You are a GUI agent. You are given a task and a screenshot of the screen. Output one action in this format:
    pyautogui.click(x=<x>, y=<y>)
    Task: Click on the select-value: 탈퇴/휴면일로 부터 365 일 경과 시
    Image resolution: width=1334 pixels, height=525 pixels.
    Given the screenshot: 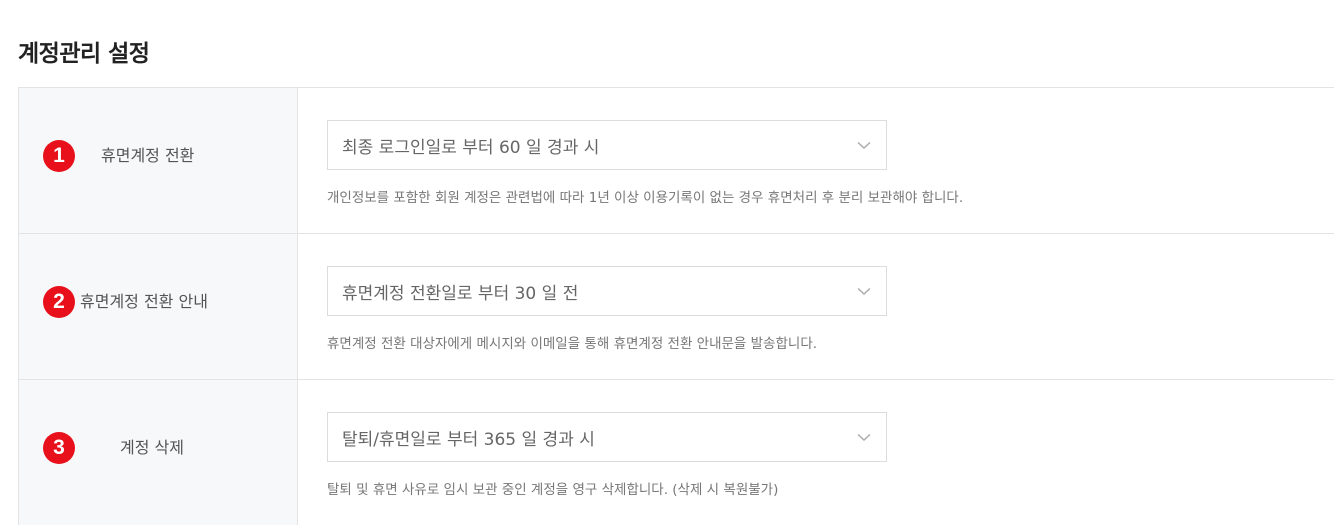 What is the action you would take?
    pyautogui.click(x=468, y=439)
    